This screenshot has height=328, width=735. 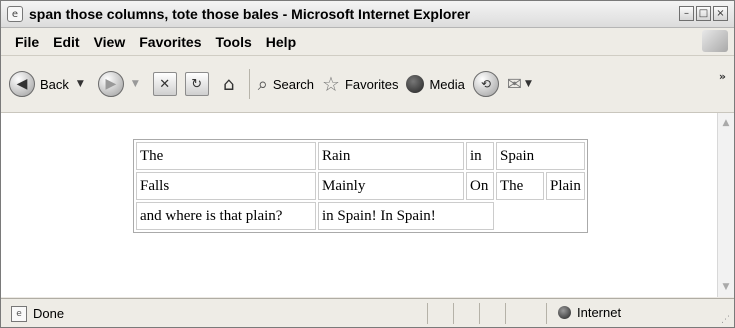 I want to click on table-cell: Spain, so click(x=540, y=156).